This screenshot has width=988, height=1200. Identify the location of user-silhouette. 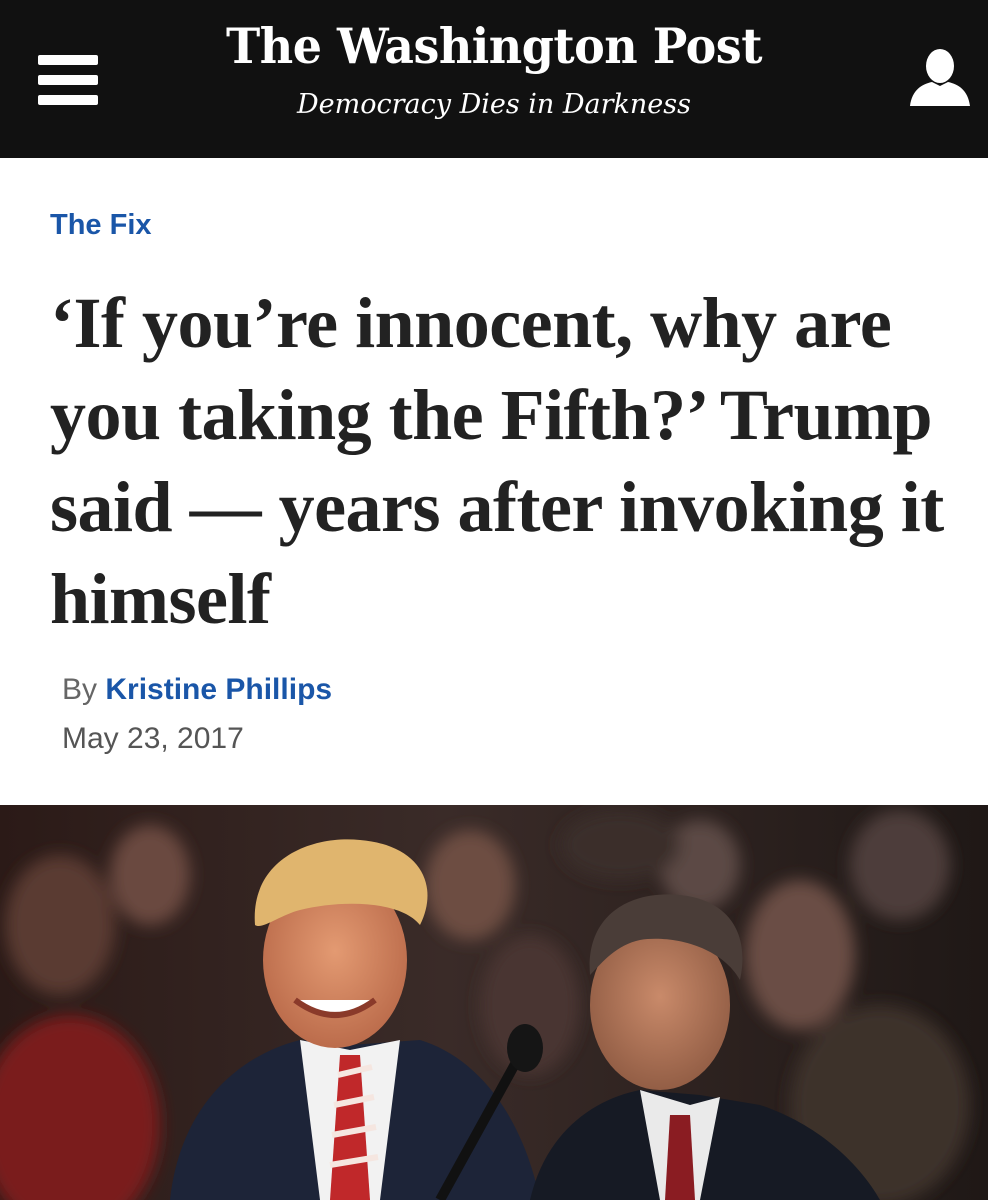
(940, 77).